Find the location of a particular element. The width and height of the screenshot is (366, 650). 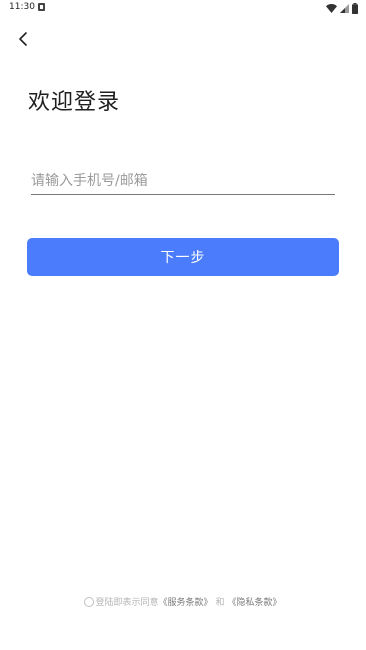

back-button is located at coordinates (23, 39).